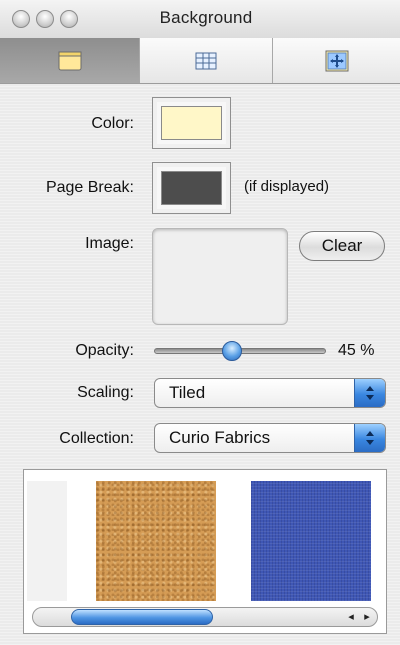 Image resolution: width=400 pixels, height=645 pixels. I want to click on clear-button: Clear, so click(342, 246).